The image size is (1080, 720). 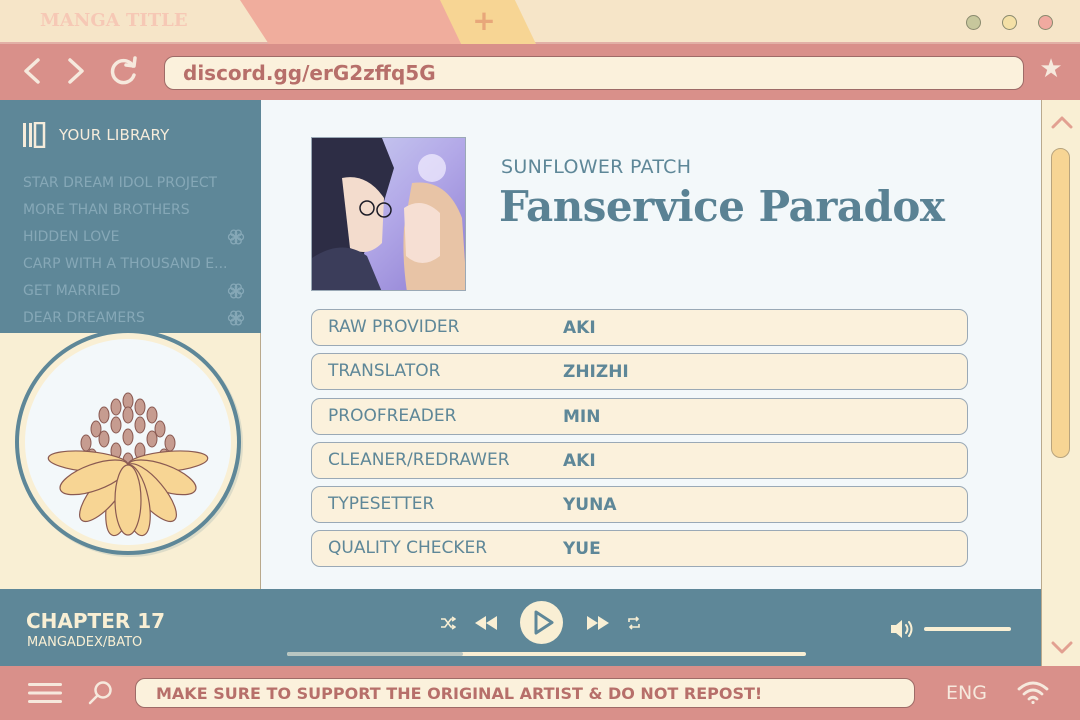 I want to click on reload-button, so click(x=123, y=71).